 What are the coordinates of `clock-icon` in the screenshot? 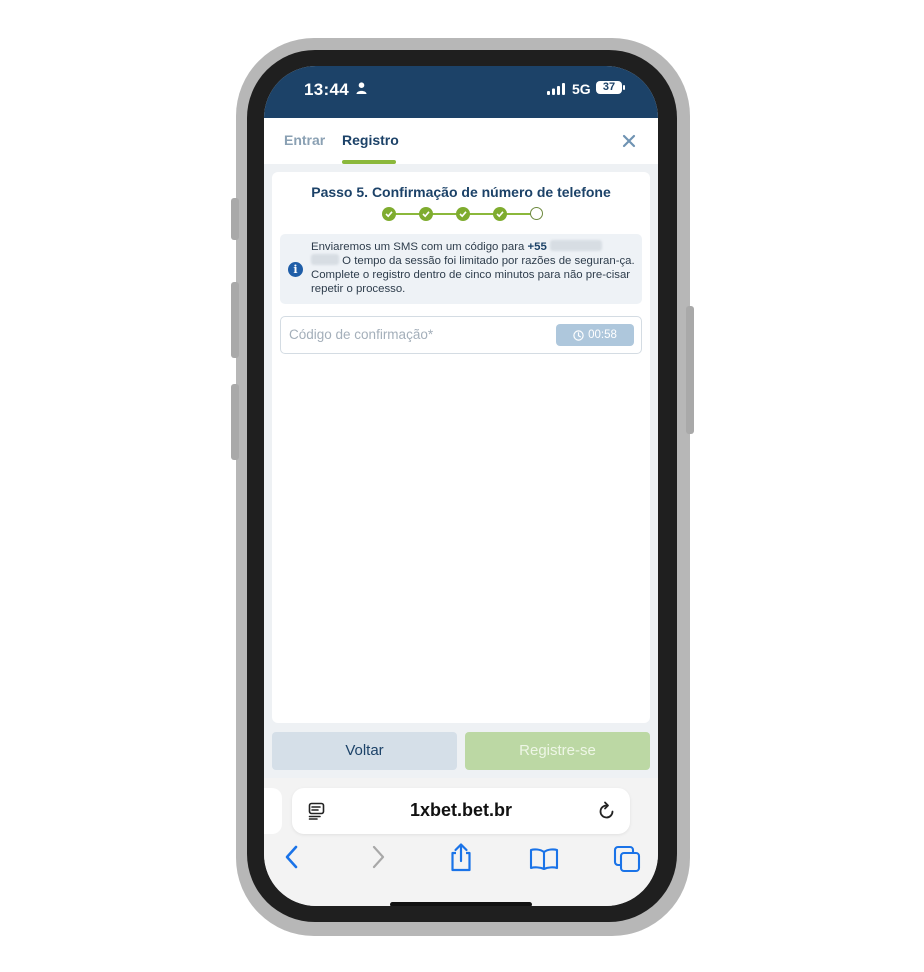 It's located at (578, 335).